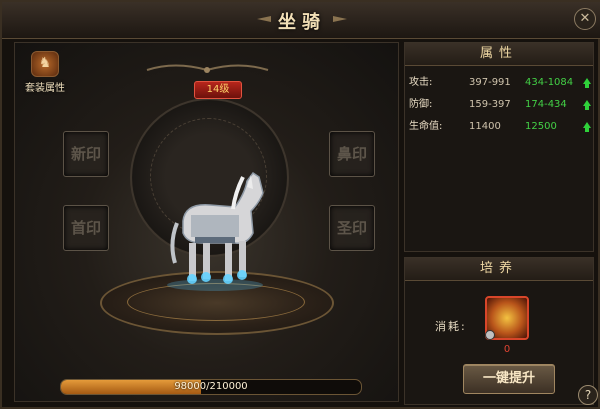 This screenshot has height=409, width=600. What do you see at coordinates (541, 126) in the screenshot?
I see `attribute-next: 12500` at bounding box center [541, 126].